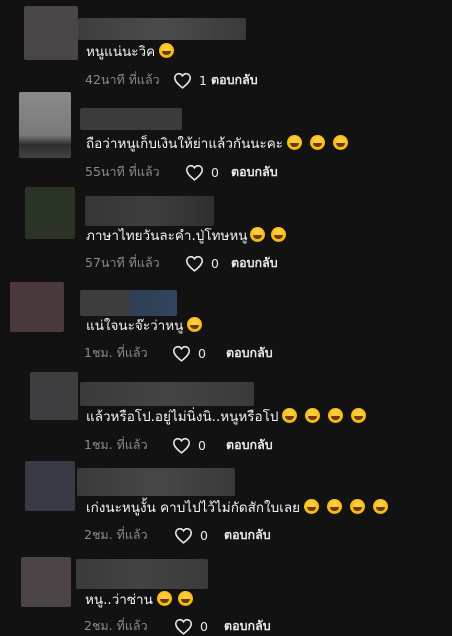 The width and height of the screenshot is (452, 636). Describe the element at coordinates (181, 263) in the screenshot. I see `comment-meta: 57นาที ที่แล้ว 0 ตอบกลับ` at that location.